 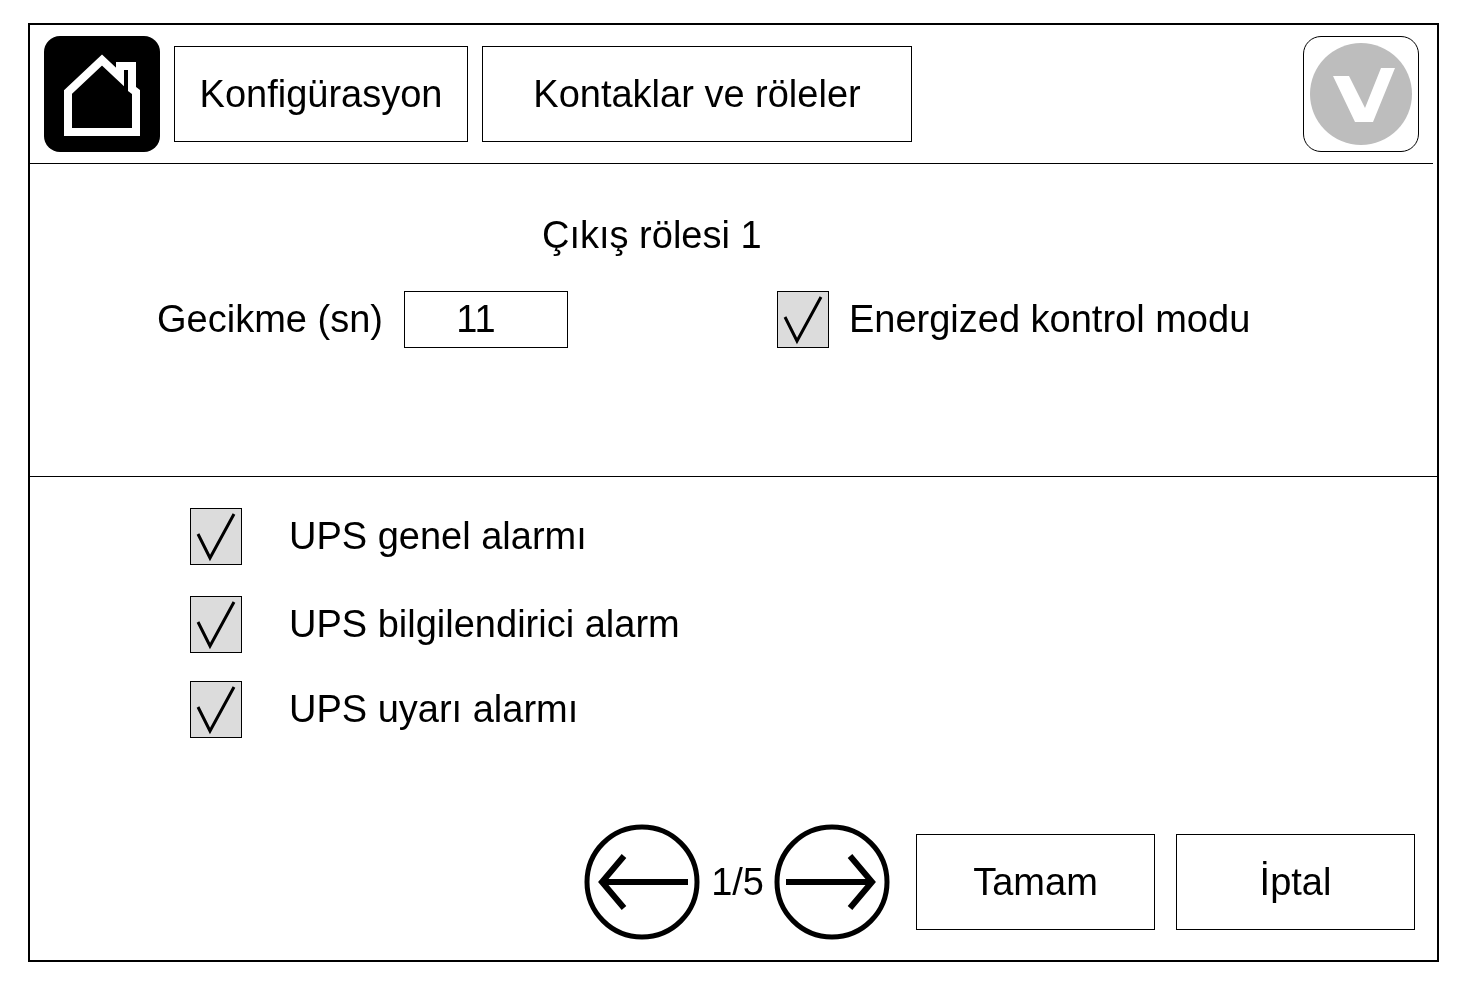 I want to click on home-button, so click(x=102, y=94).